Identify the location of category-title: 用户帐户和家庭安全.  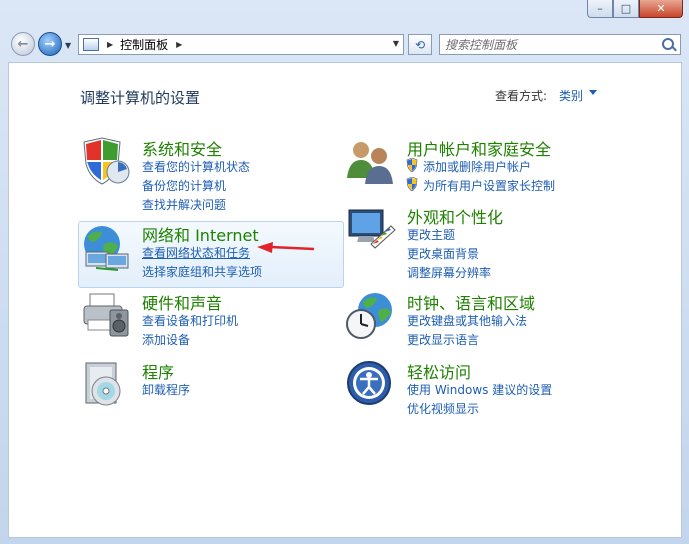
(479, 148).